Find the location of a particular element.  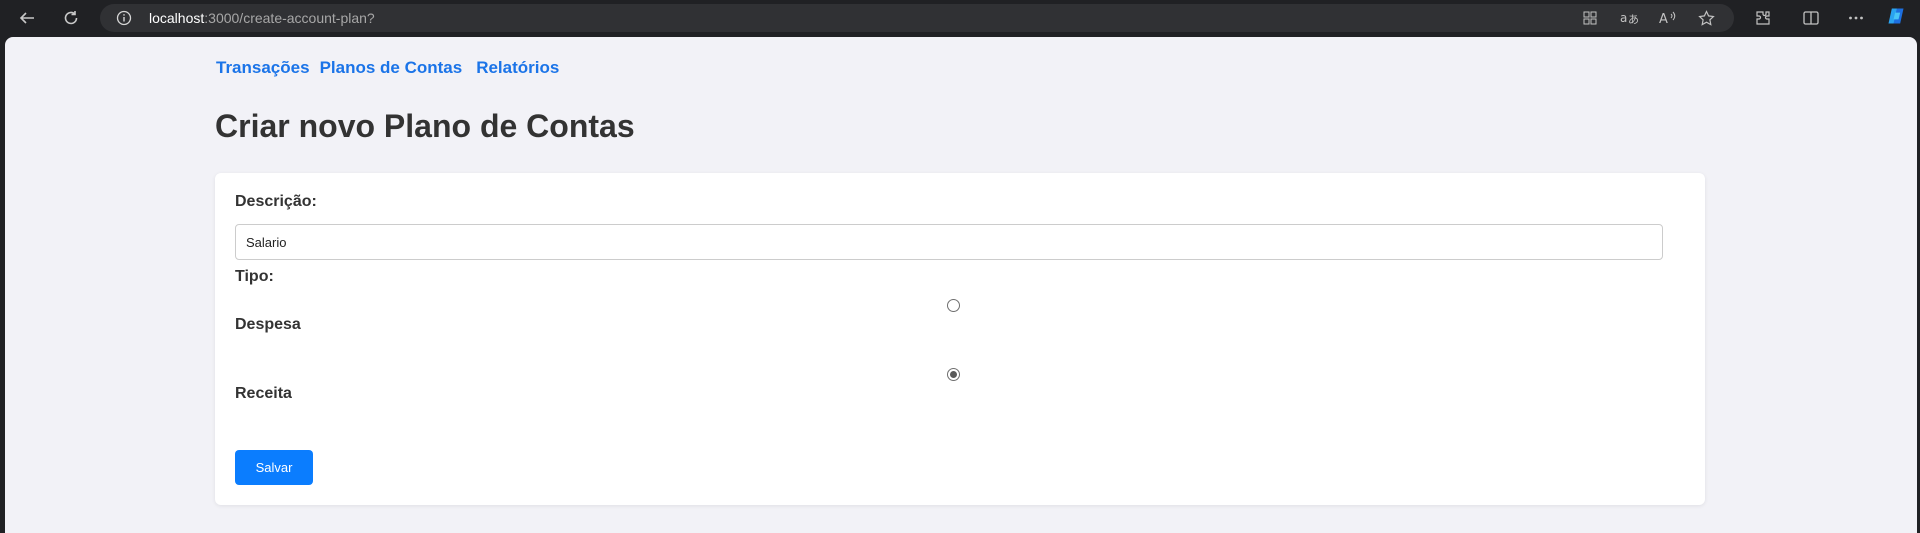

description-label: Descrição: is located at coordinates (276, 201).